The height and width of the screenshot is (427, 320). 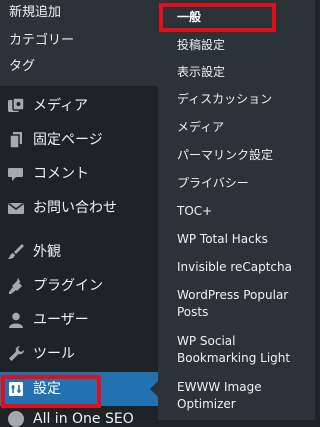 What do you see at coordinates (244, 183) in the screenshot?
I see `submenu-item-privacy: プライバシー` at bounding box center [244, 183].